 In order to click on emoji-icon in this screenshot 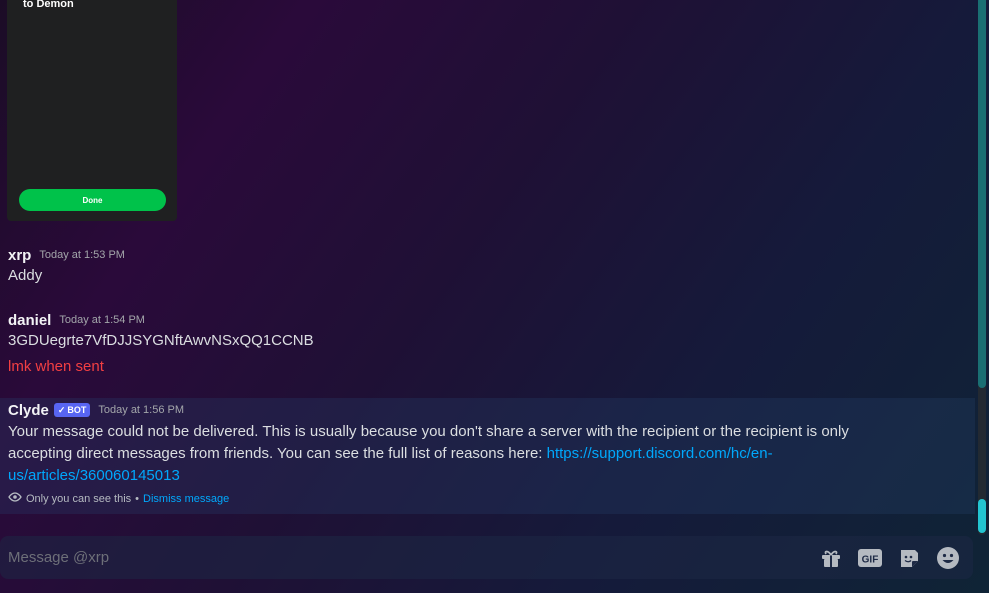, I will do `click(948, 558)`.